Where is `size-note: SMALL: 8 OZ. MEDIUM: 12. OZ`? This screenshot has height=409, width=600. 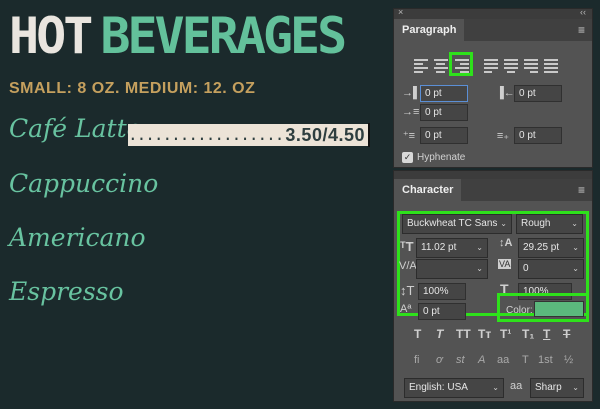
size-note: SMALL: 8 OZ. MEDIUM: 12. OZ is located at coordinates (132, 88).